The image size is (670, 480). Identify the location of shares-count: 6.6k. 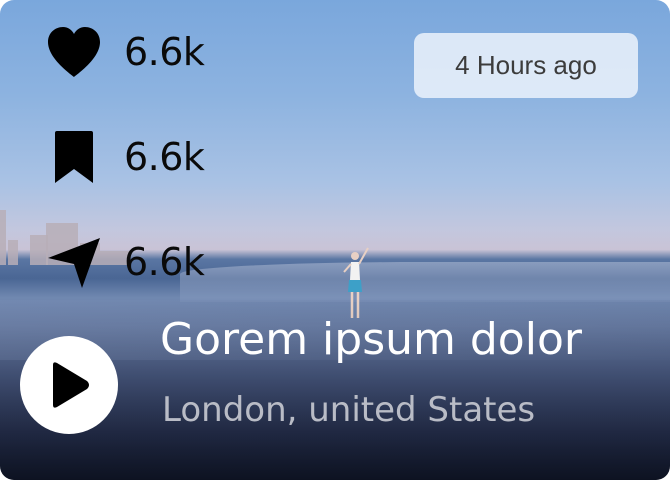
(164, 262).